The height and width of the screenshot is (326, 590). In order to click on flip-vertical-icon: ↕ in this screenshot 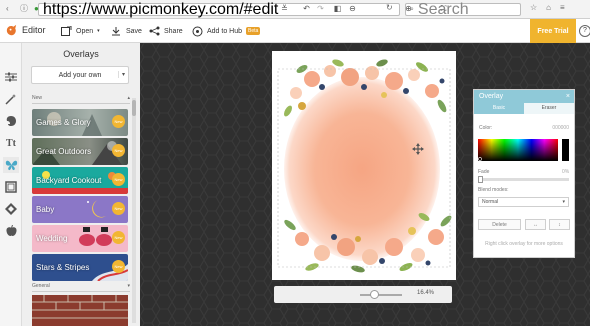, I will do `click(559, 225)`.